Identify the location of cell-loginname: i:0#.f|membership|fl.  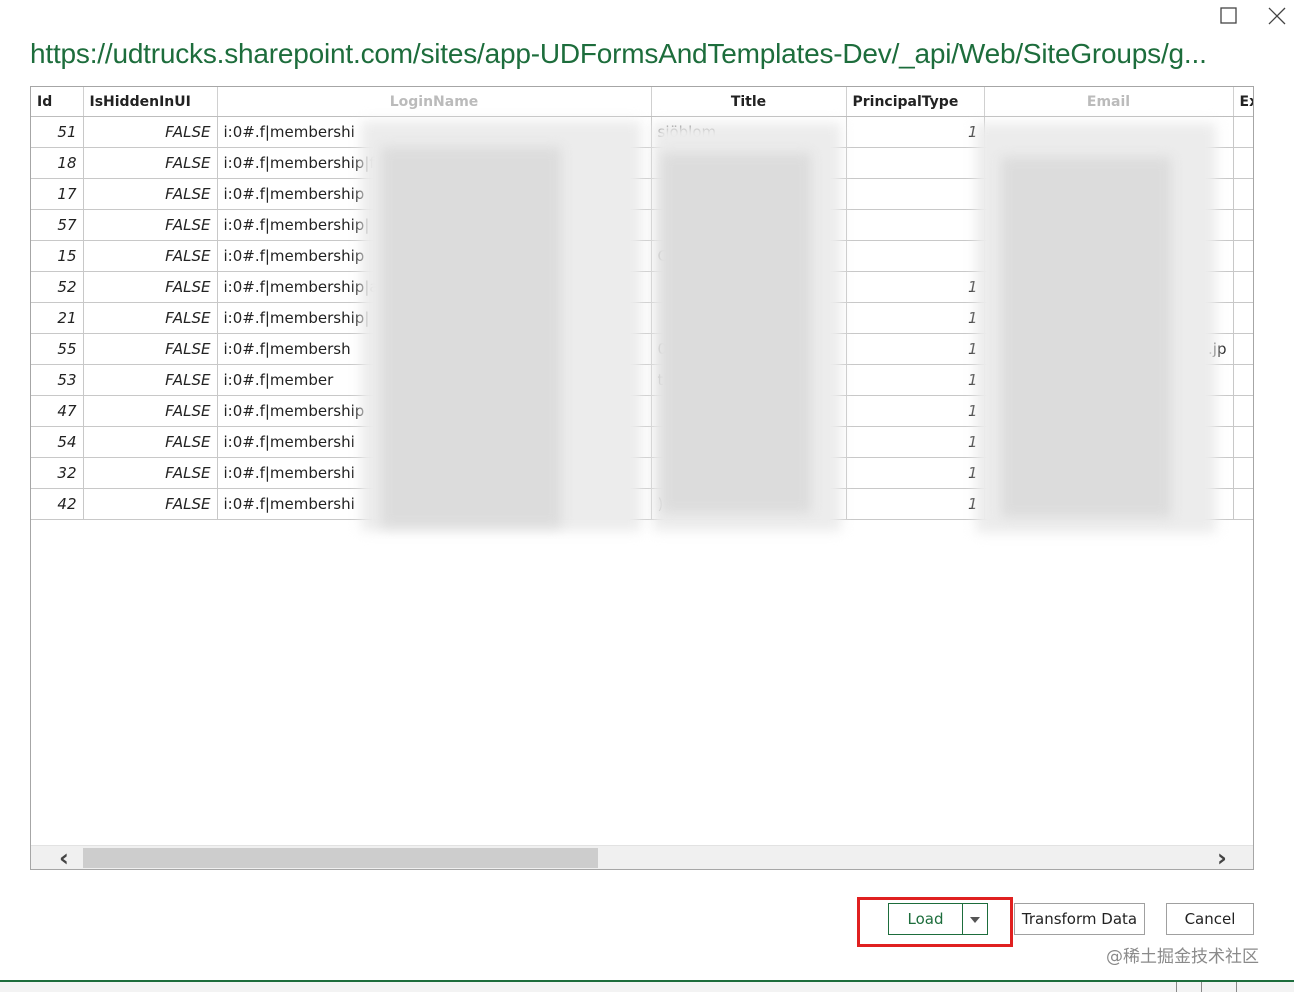
(434, 163).